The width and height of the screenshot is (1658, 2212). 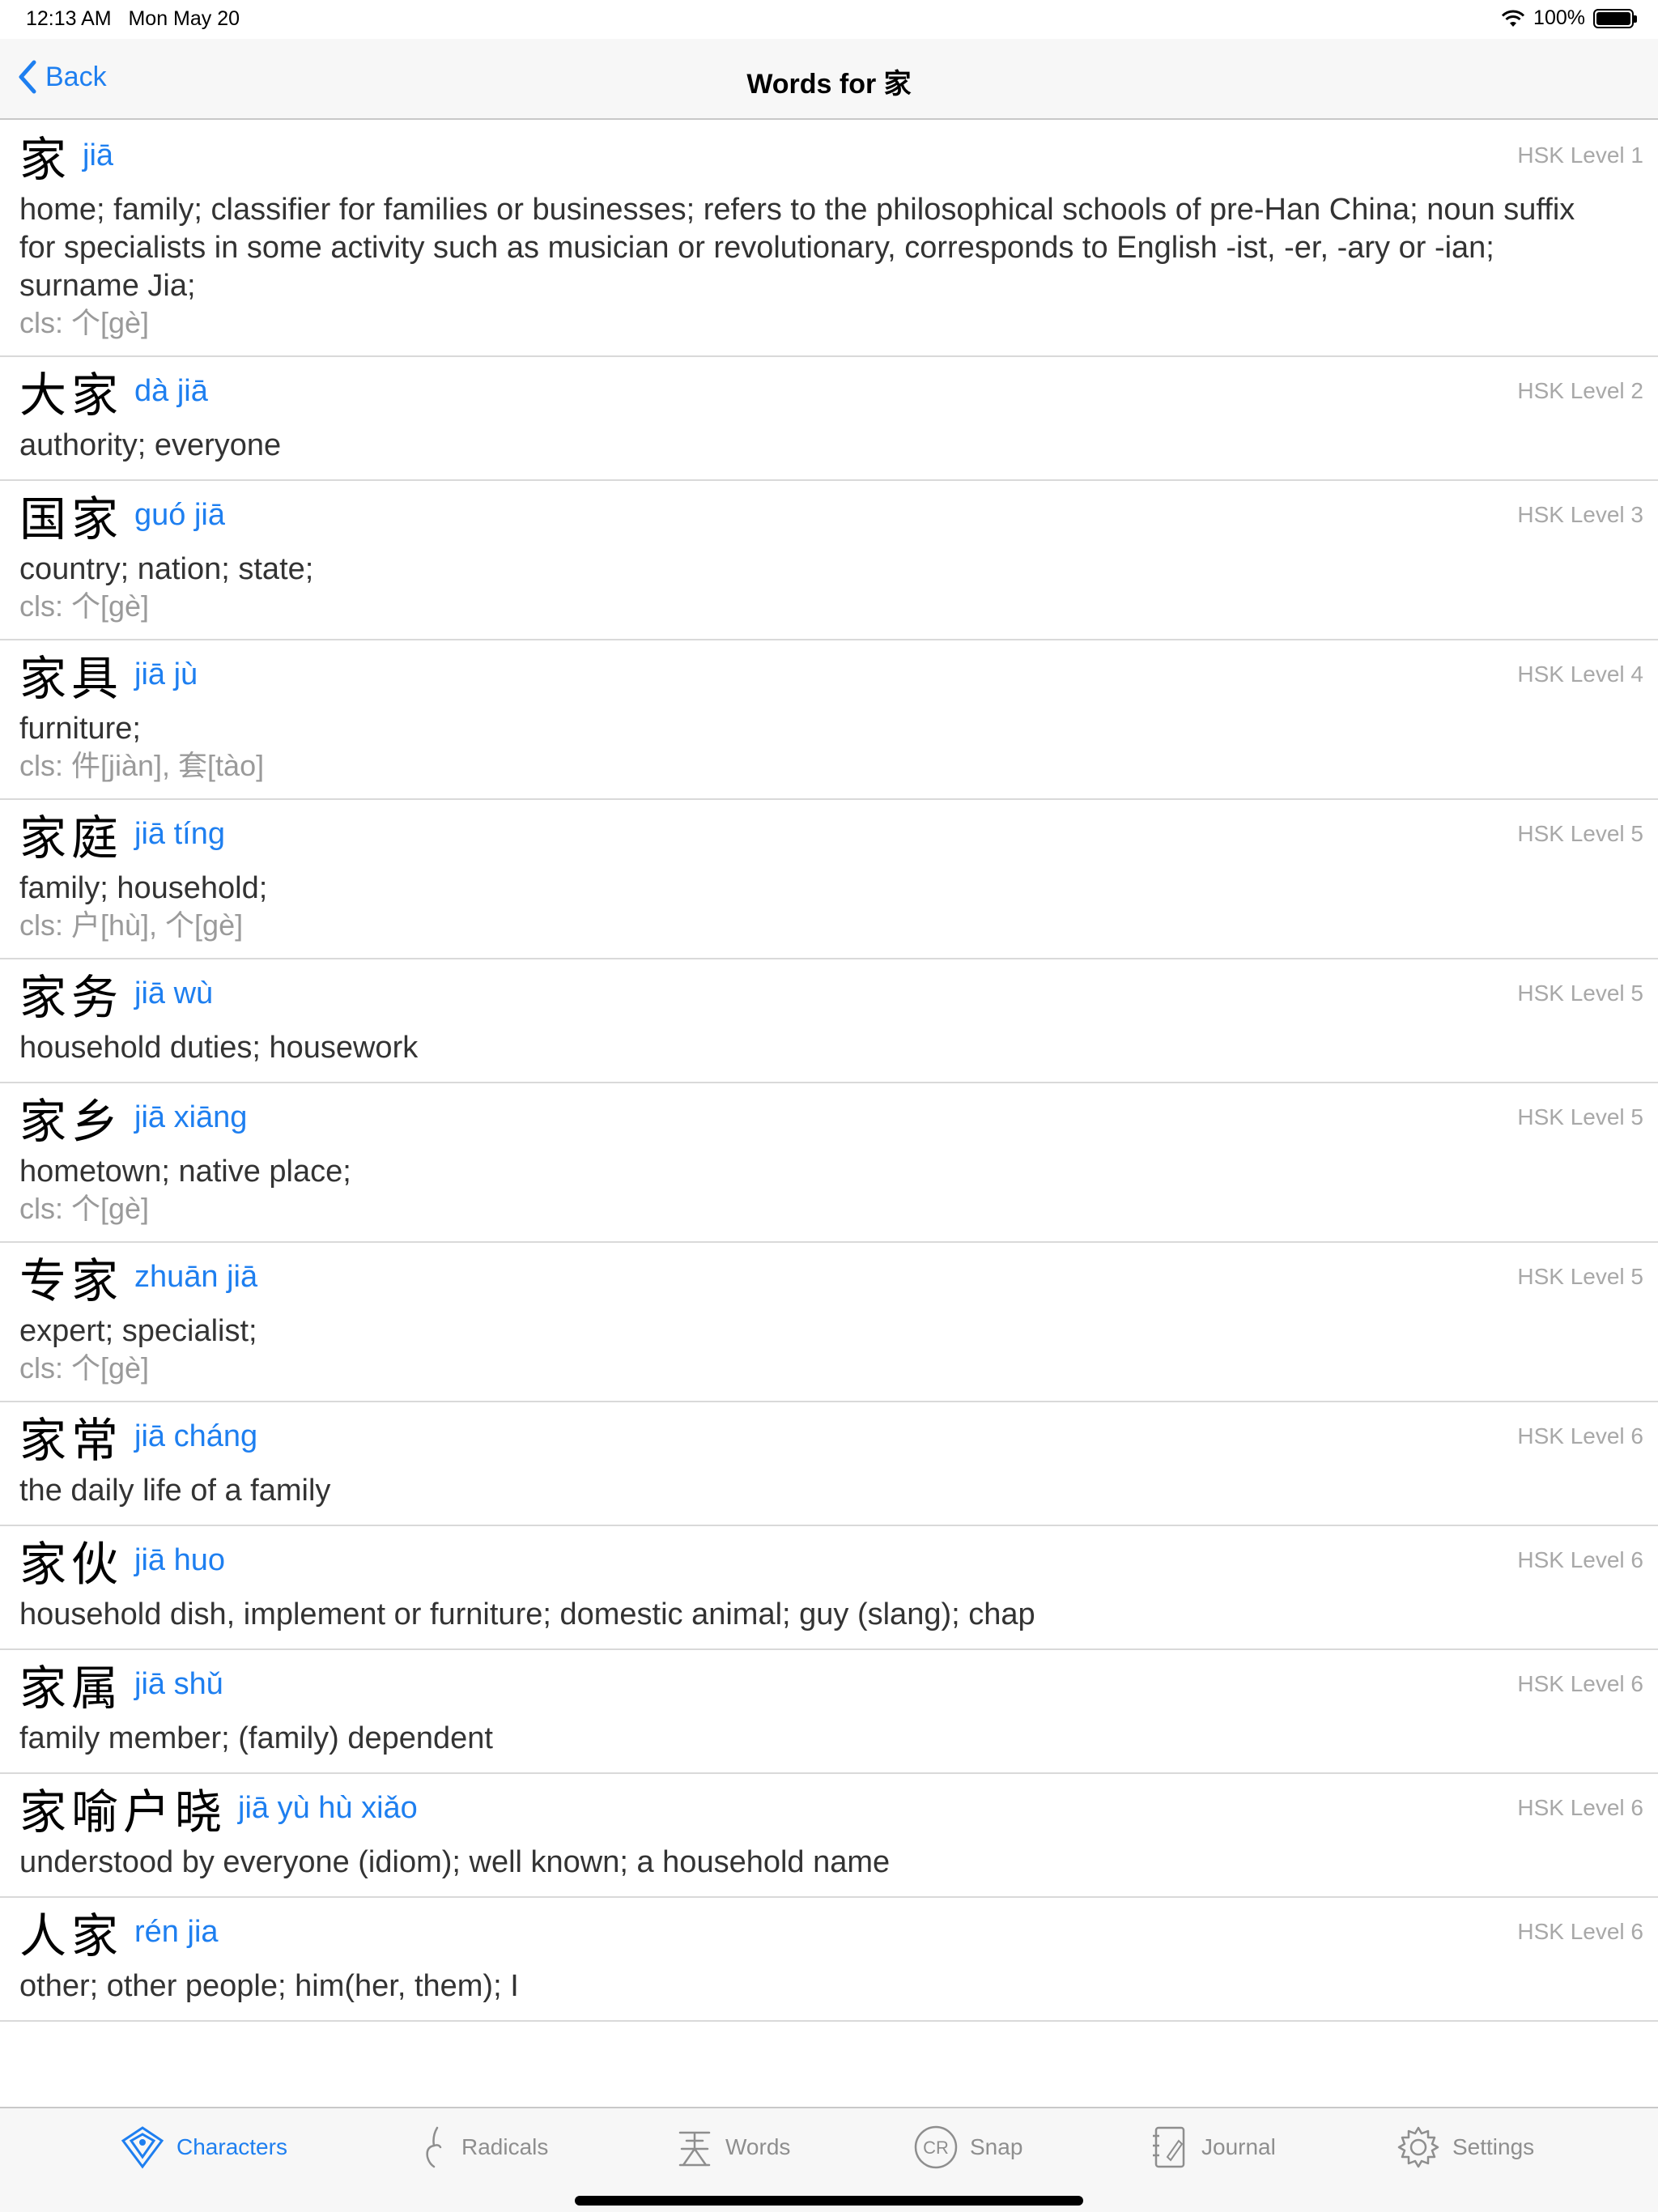 I want to click on word-header: 人家 rén jia, so click(x=829, y=1933).